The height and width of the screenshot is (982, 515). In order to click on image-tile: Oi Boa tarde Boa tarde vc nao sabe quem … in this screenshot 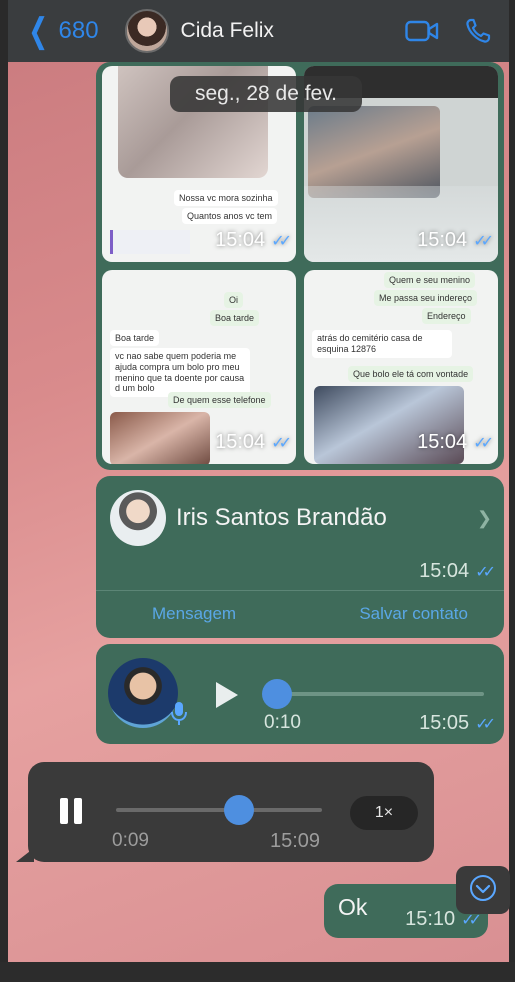, I will do `click(199, 367)`.